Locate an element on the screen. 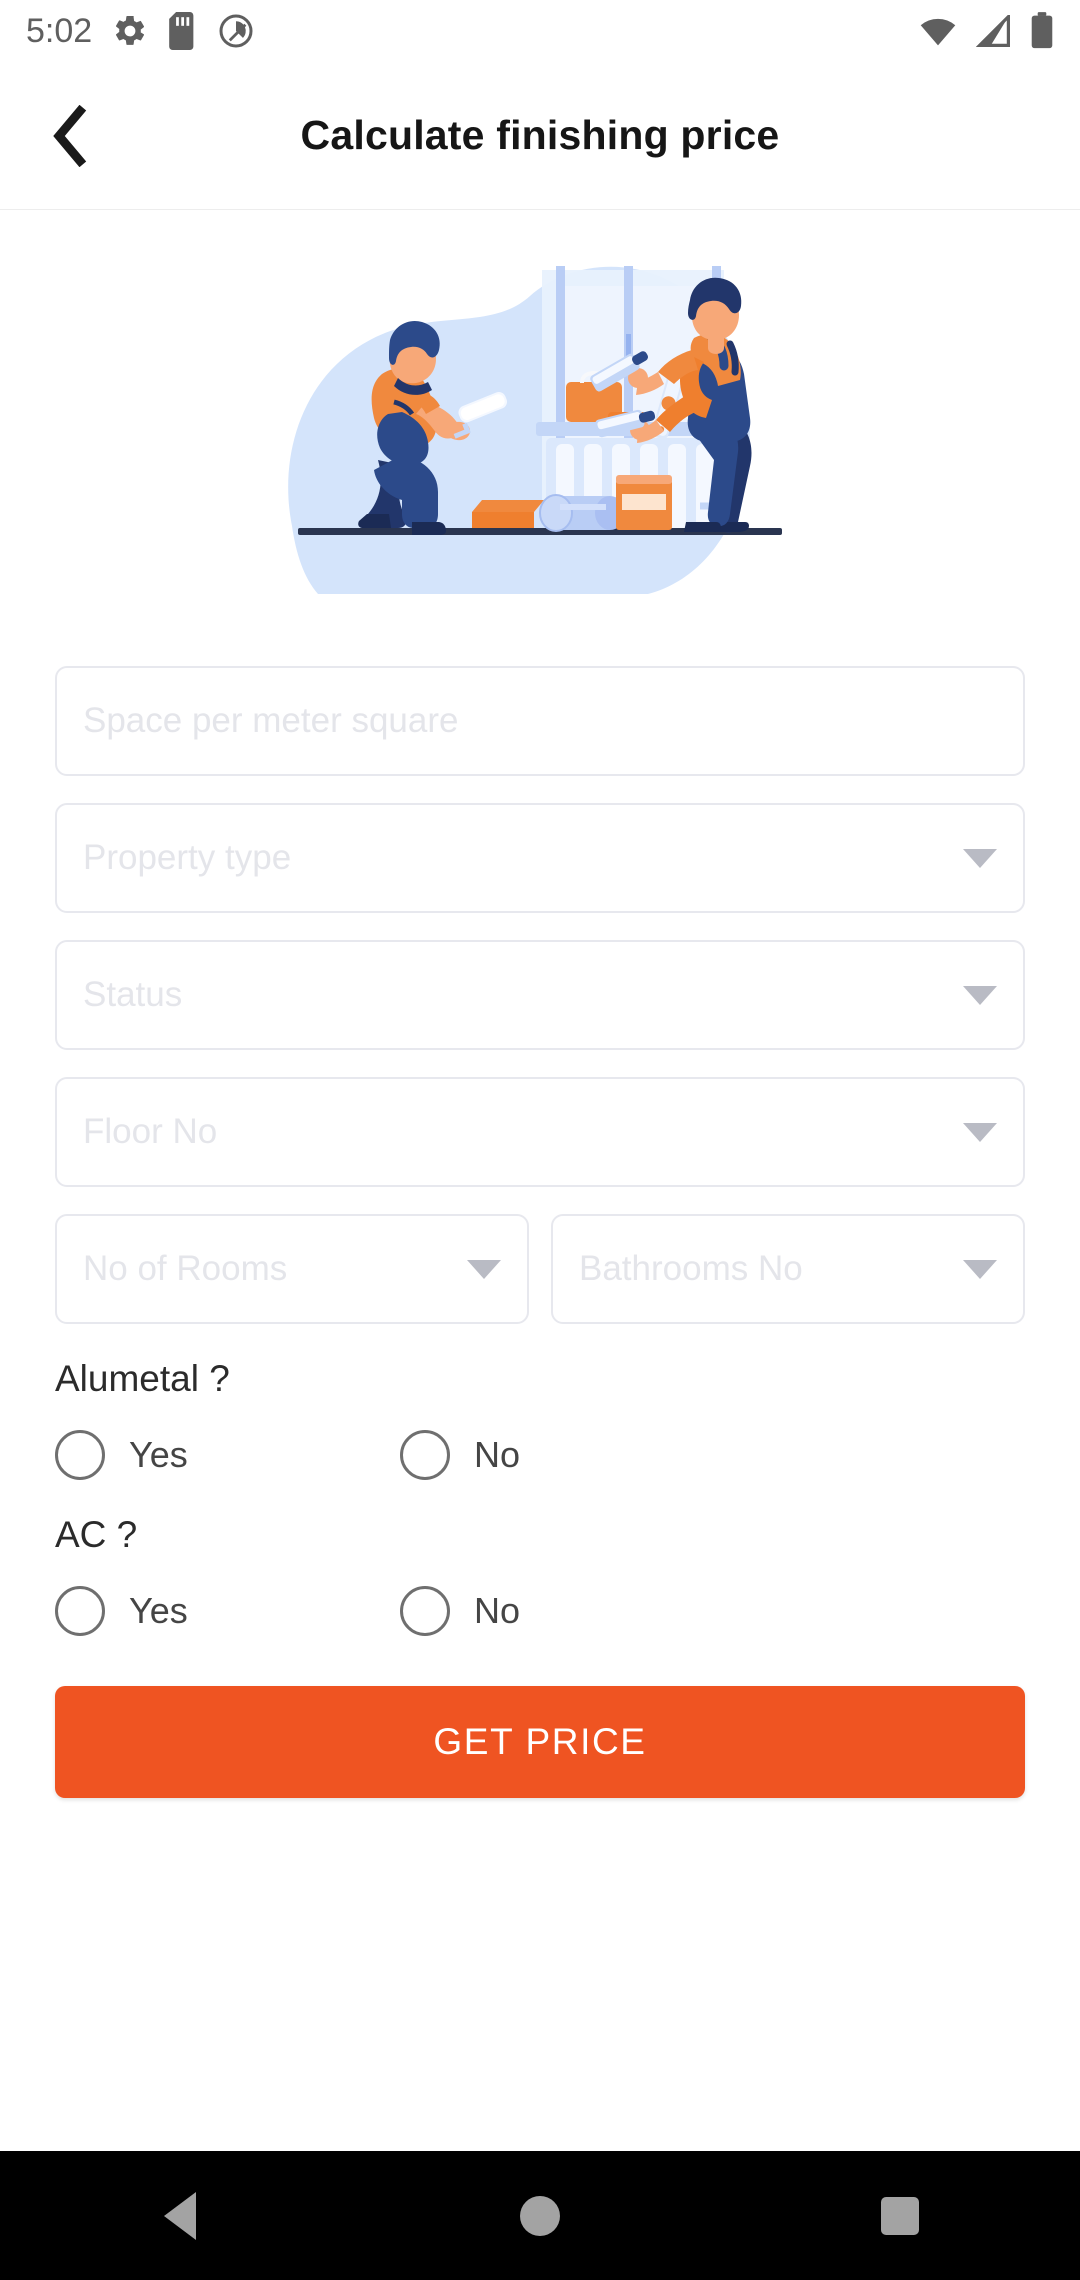 The width and height of the screenshot is (1080, 2280). alumetal-no-label: No is located at coordinates (497, 1454).